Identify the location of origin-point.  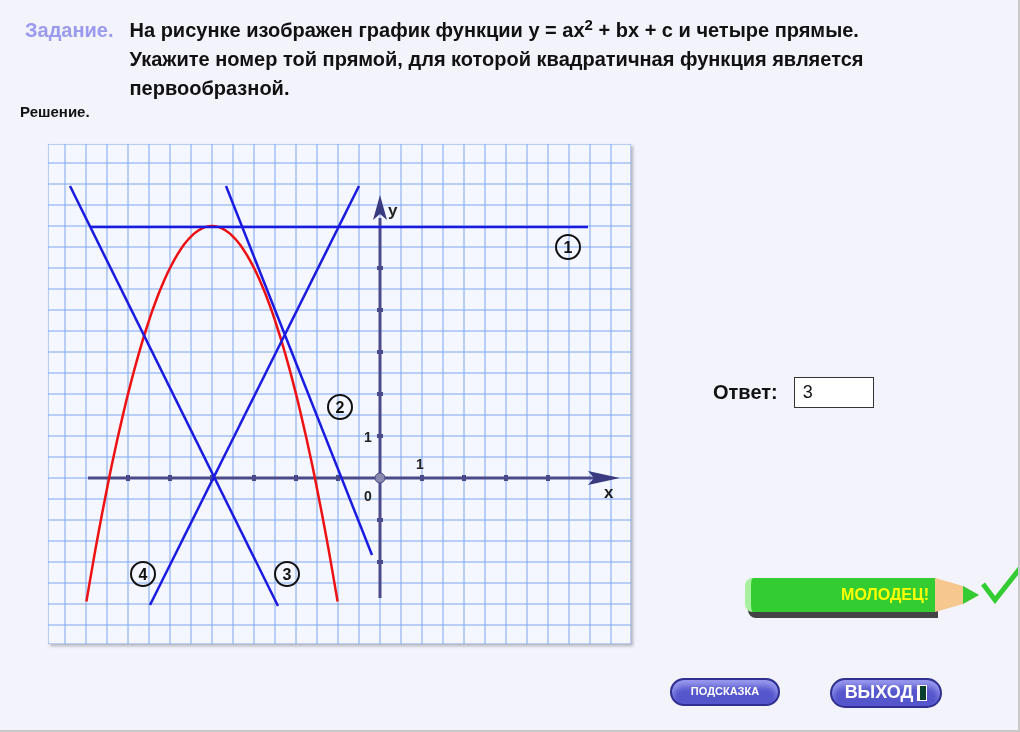
(380, 477).